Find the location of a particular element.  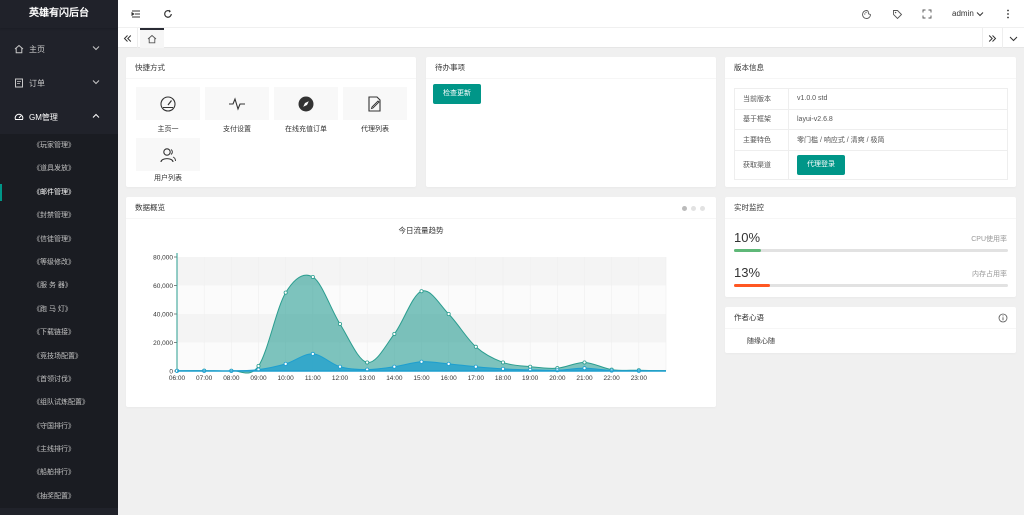

tab-scroll-right-button is located at coordinates (992, 38).